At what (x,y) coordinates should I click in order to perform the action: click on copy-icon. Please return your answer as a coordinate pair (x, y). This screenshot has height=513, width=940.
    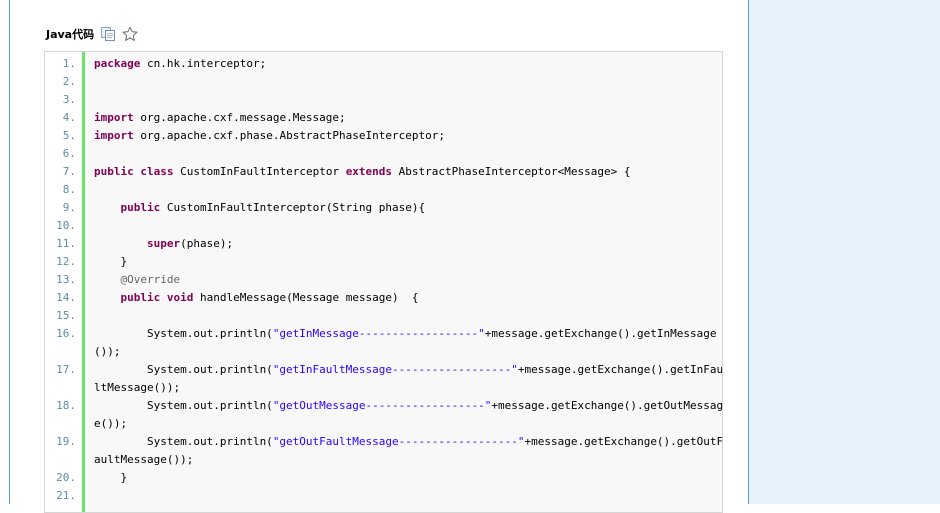
    Looking at the image, I should click on (108, 34).